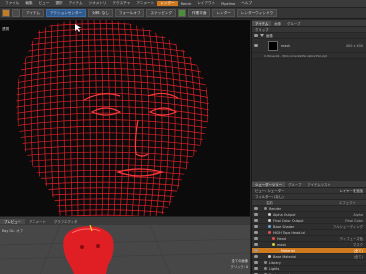 This screenshot has height=274, width=366. I want to click on view-selector: ビュー: シェーダー, so click(268, 190).